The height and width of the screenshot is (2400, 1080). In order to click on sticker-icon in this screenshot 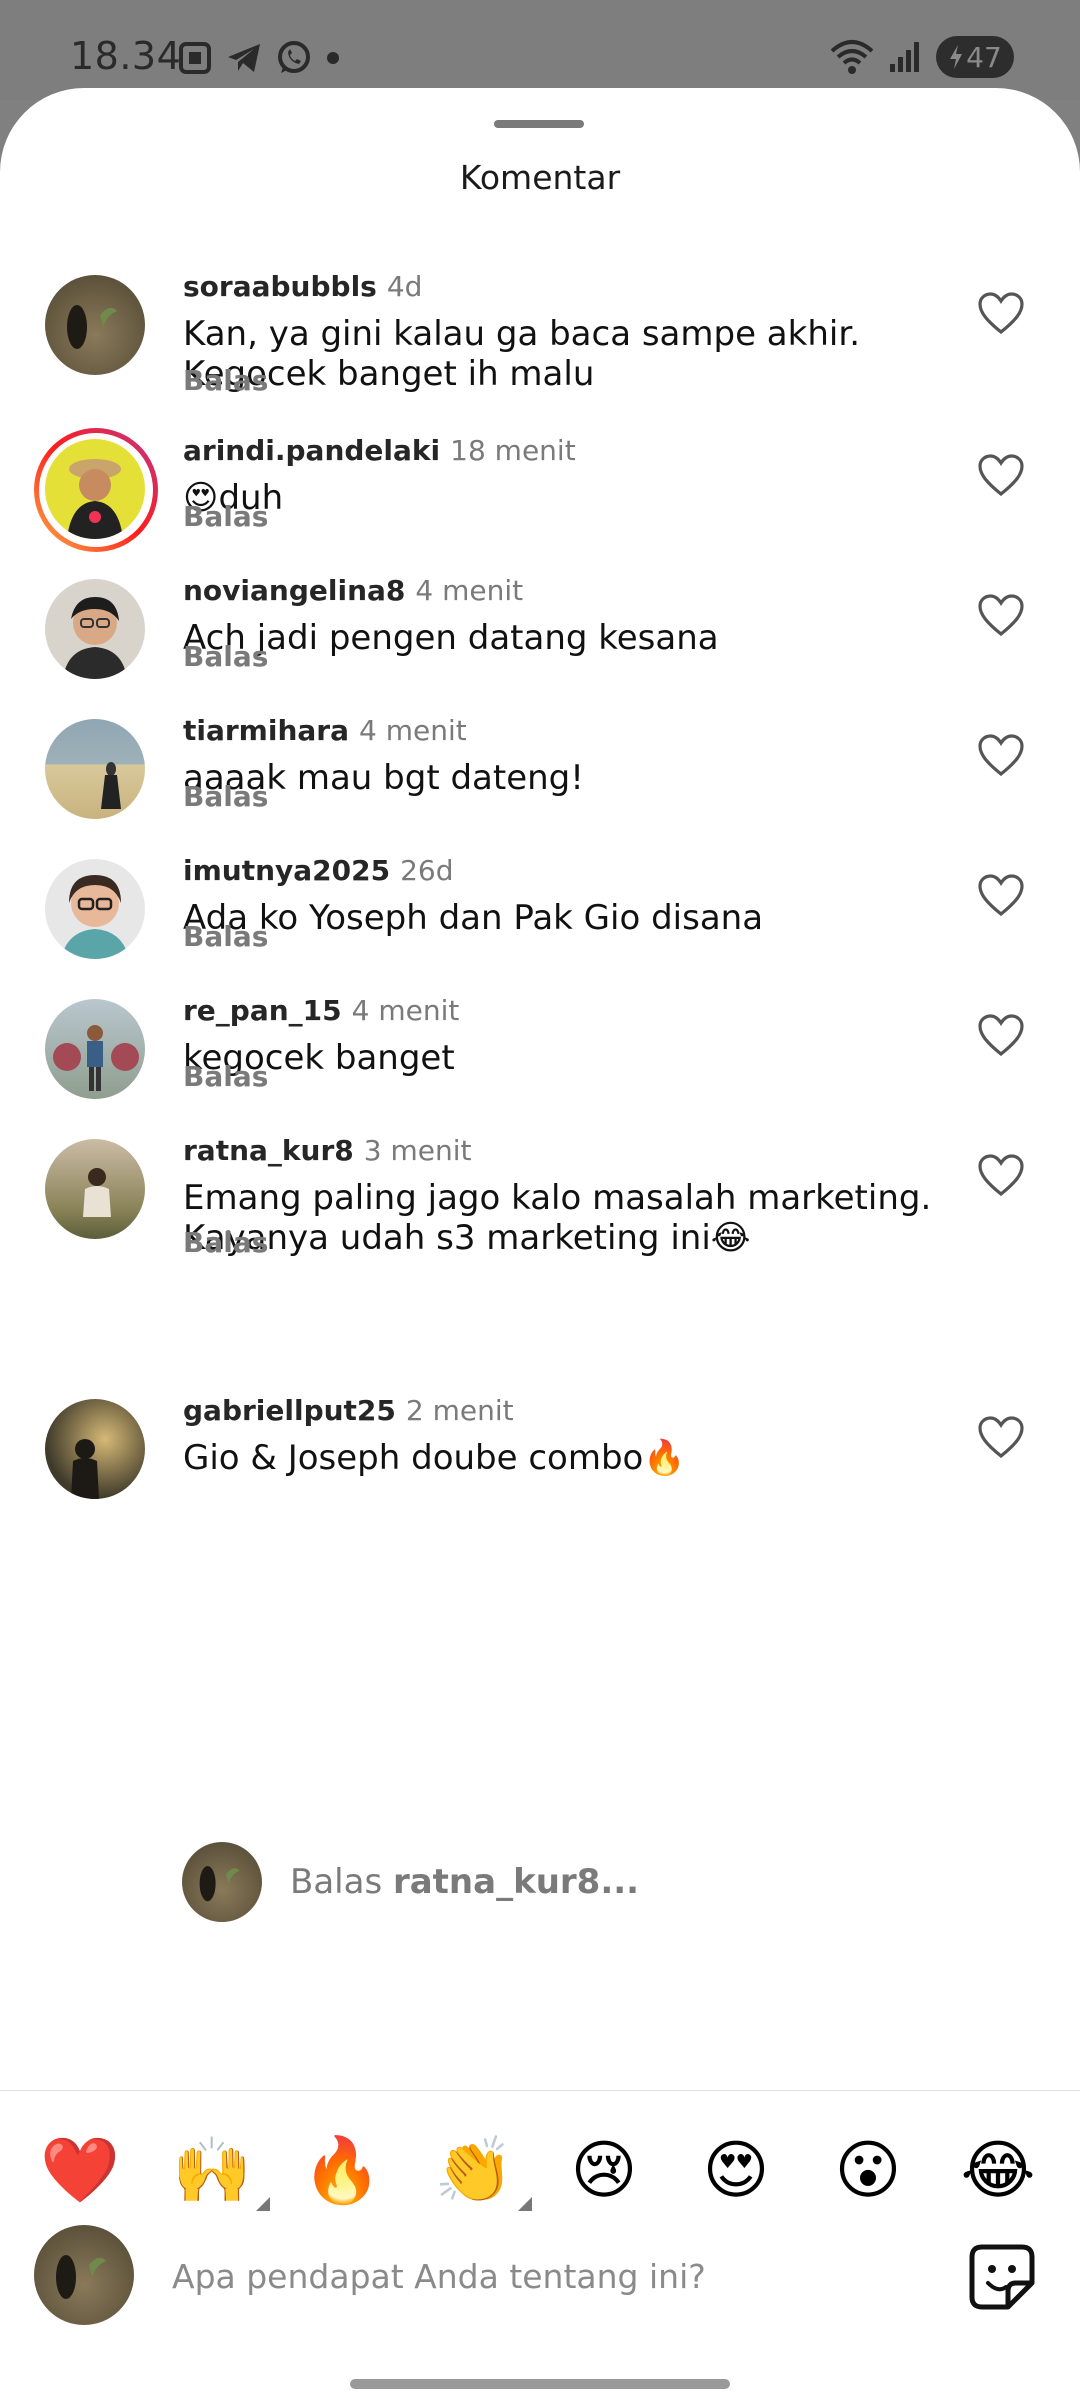, I will do `click(1002, 2277)`.